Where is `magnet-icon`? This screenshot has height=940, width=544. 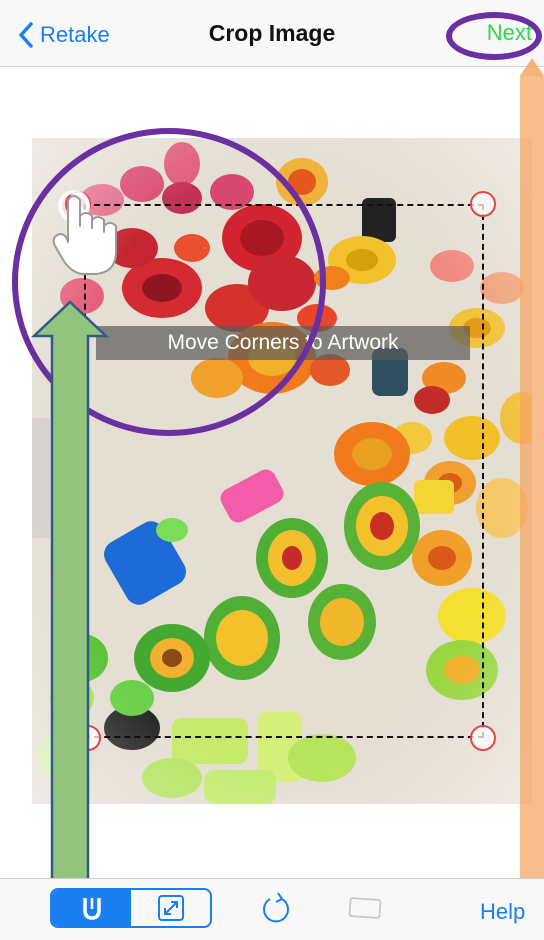
magnet-icon is located at coordinates (91, 909).